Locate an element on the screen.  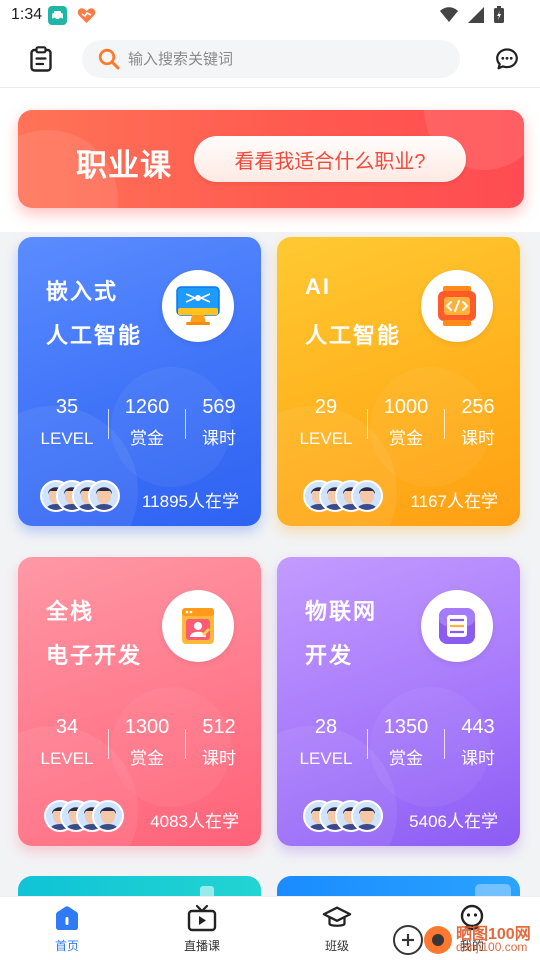
stat-value: 569 is located at coordinates (219, 407).